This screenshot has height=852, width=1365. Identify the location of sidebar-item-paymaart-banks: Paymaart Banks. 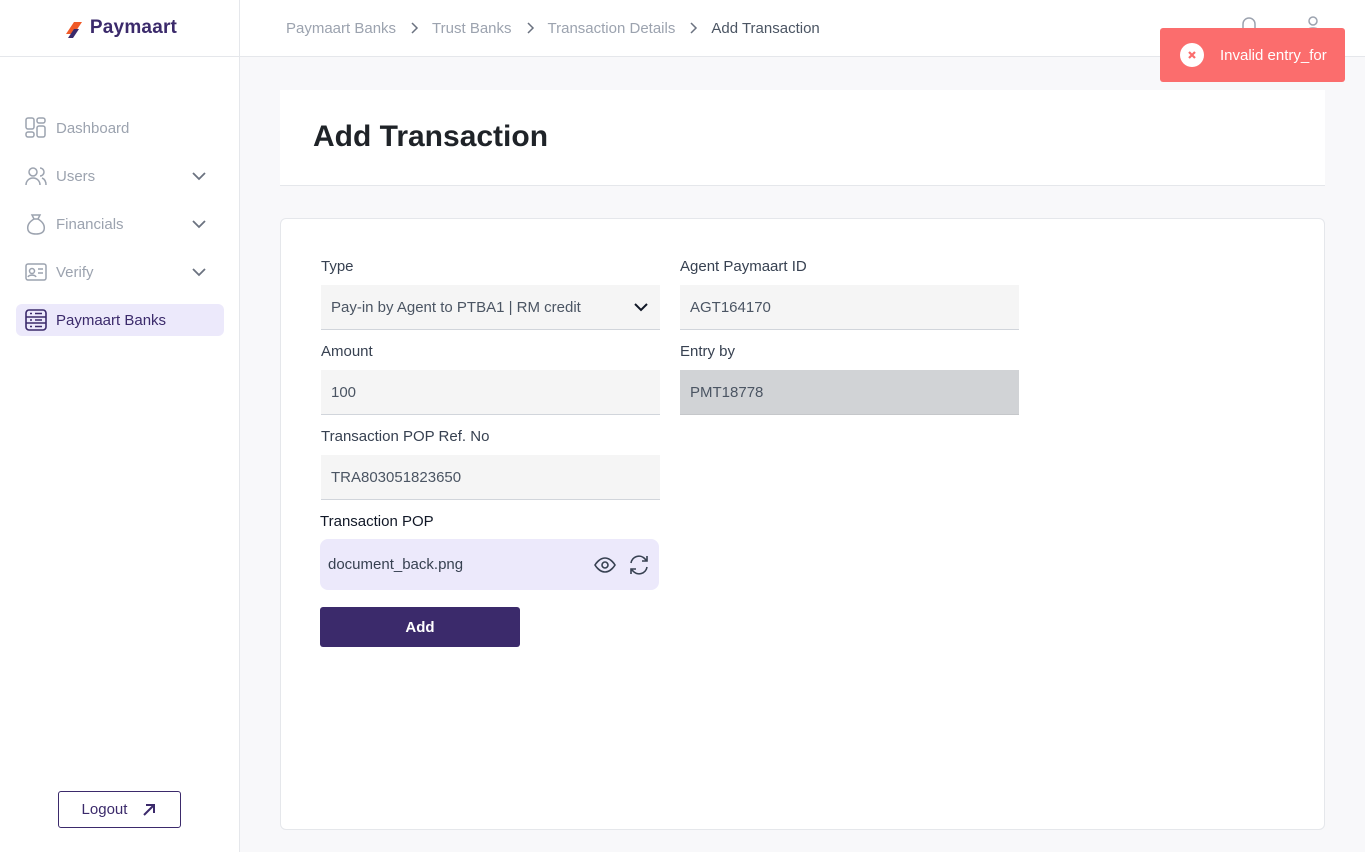
(120, 320).